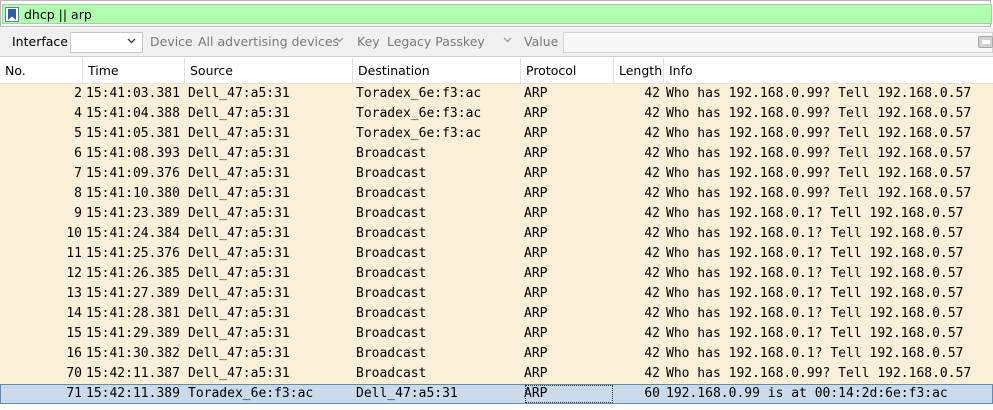  I want to click on packet-time-cell: 15:42:11.387, so click(133, 373).